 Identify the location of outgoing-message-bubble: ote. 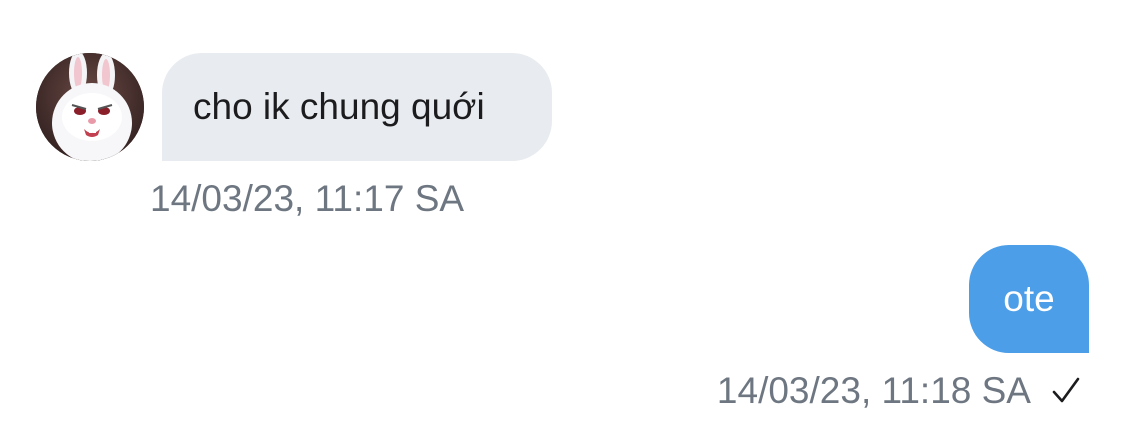
(1029, 299).